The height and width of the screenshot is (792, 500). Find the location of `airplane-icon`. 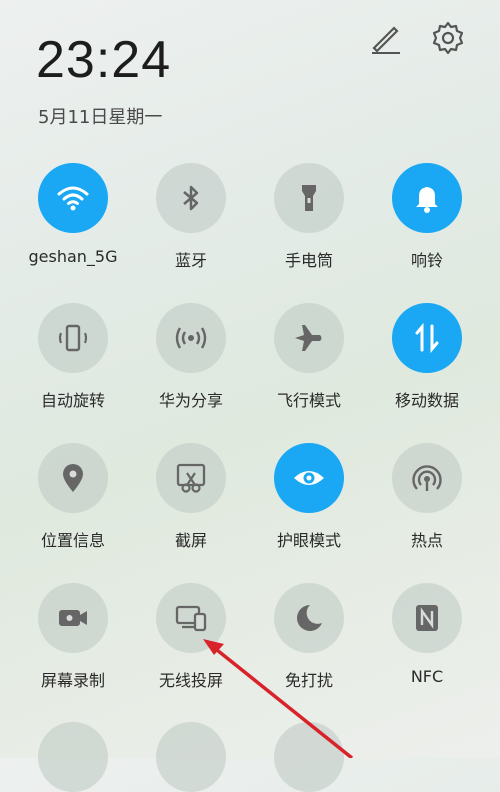

airplane-icon is located at coordinates (309, 338).